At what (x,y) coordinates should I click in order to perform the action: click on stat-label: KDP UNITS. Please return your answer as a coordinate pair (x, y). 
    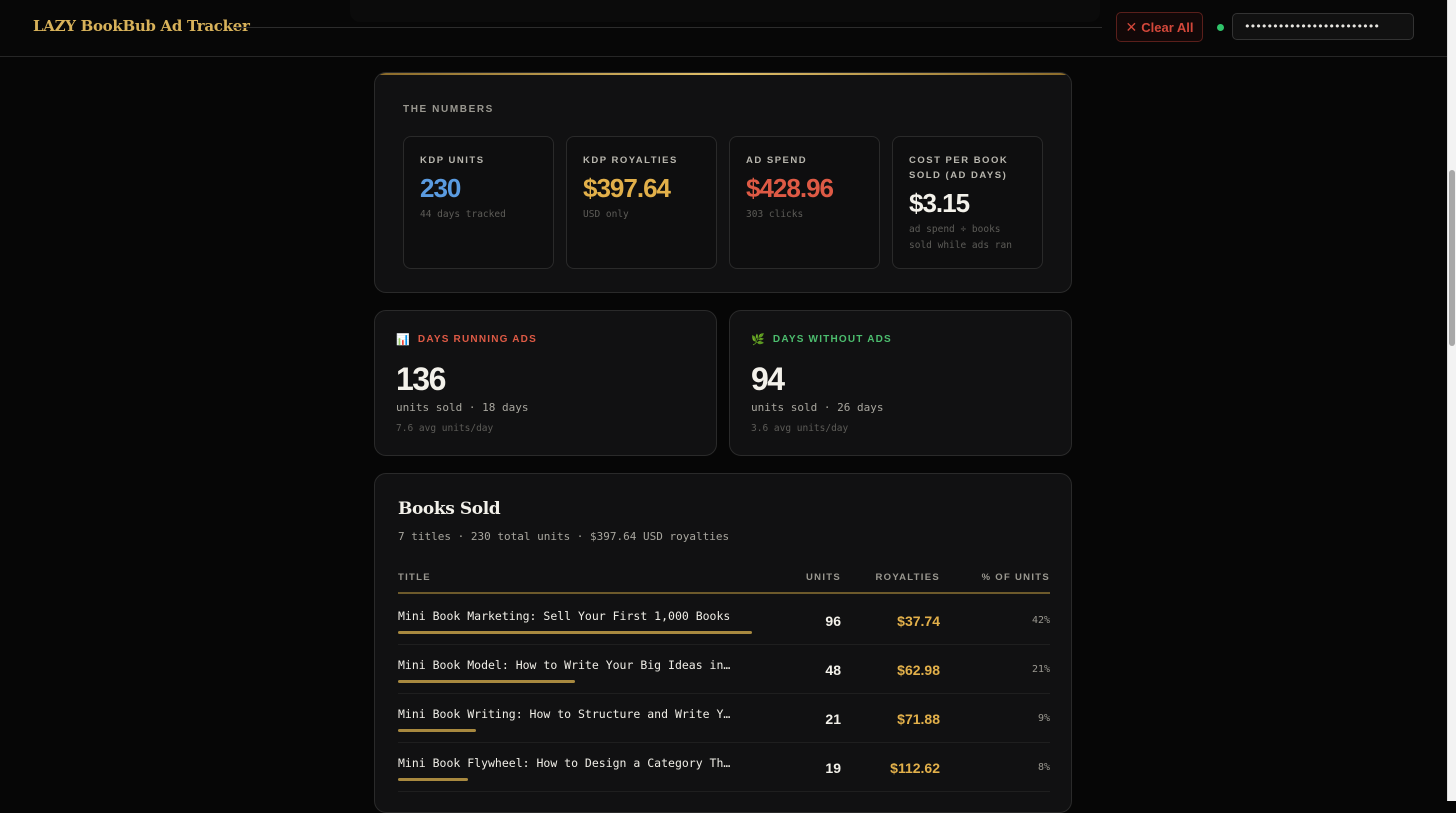
    Looking at the image, I should click on (452, 160).